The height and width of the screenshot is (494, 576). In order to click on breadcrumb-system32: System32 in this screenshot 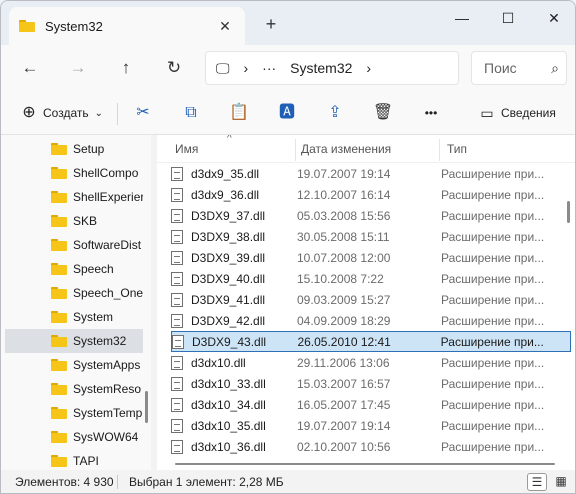, I will do `click(321, 68)`.